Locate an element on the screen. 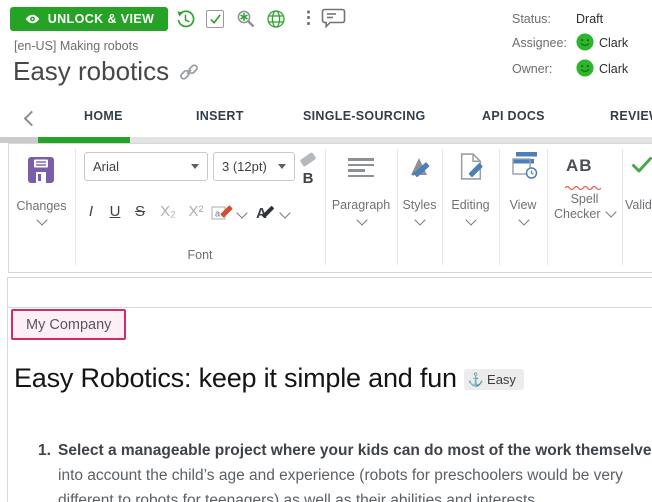  tab-home: HOME is located at coordinates (103, 116).